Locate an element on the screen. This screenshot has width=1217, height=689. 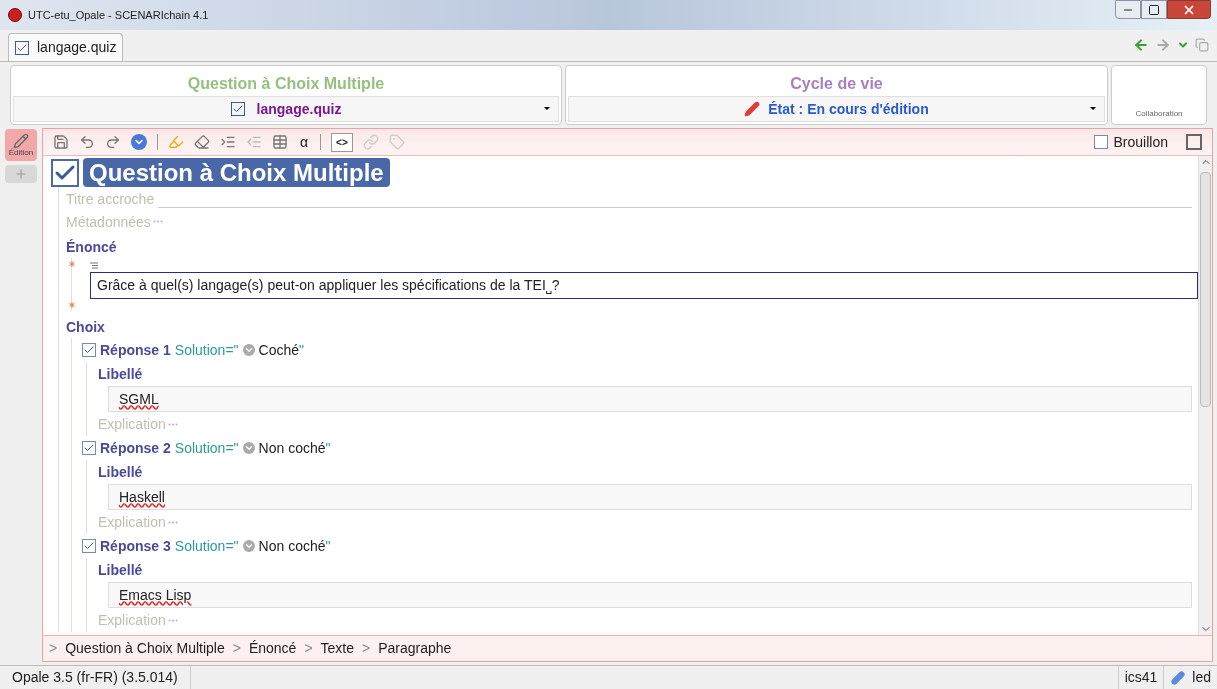
user-text: ics41 is located at coordinates (1140, 677).